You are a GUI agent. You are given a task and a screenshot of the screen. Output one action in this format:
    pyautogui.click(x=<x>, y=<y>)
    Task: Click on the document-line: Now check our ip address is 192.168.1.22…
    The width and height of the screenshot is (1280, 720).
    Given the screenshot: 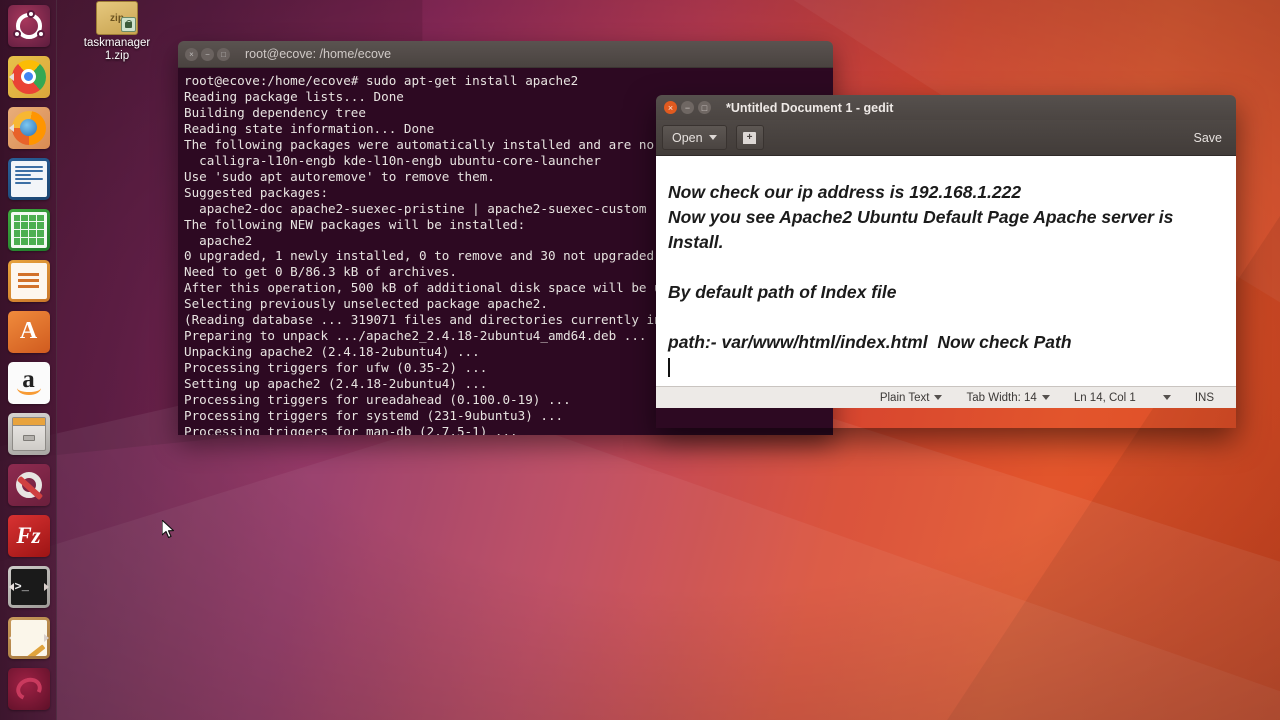 What is the action you would take?
    pyautogui.click(x=845, y=192)
    